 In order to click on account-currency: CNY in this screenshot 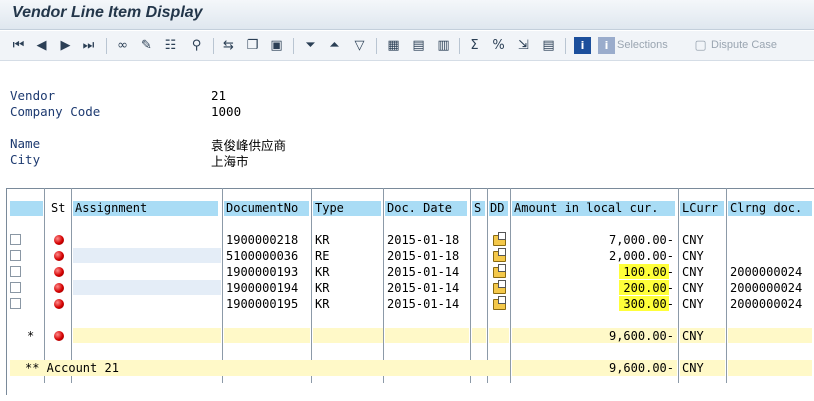, I will do `click(693, 368)`.